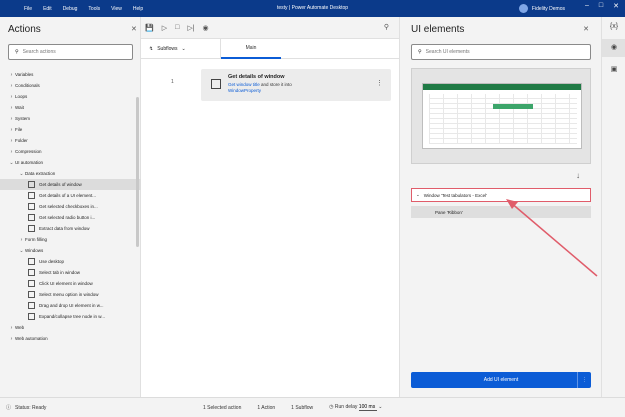  I want to click on tree-item: › System, so click(70, 118).